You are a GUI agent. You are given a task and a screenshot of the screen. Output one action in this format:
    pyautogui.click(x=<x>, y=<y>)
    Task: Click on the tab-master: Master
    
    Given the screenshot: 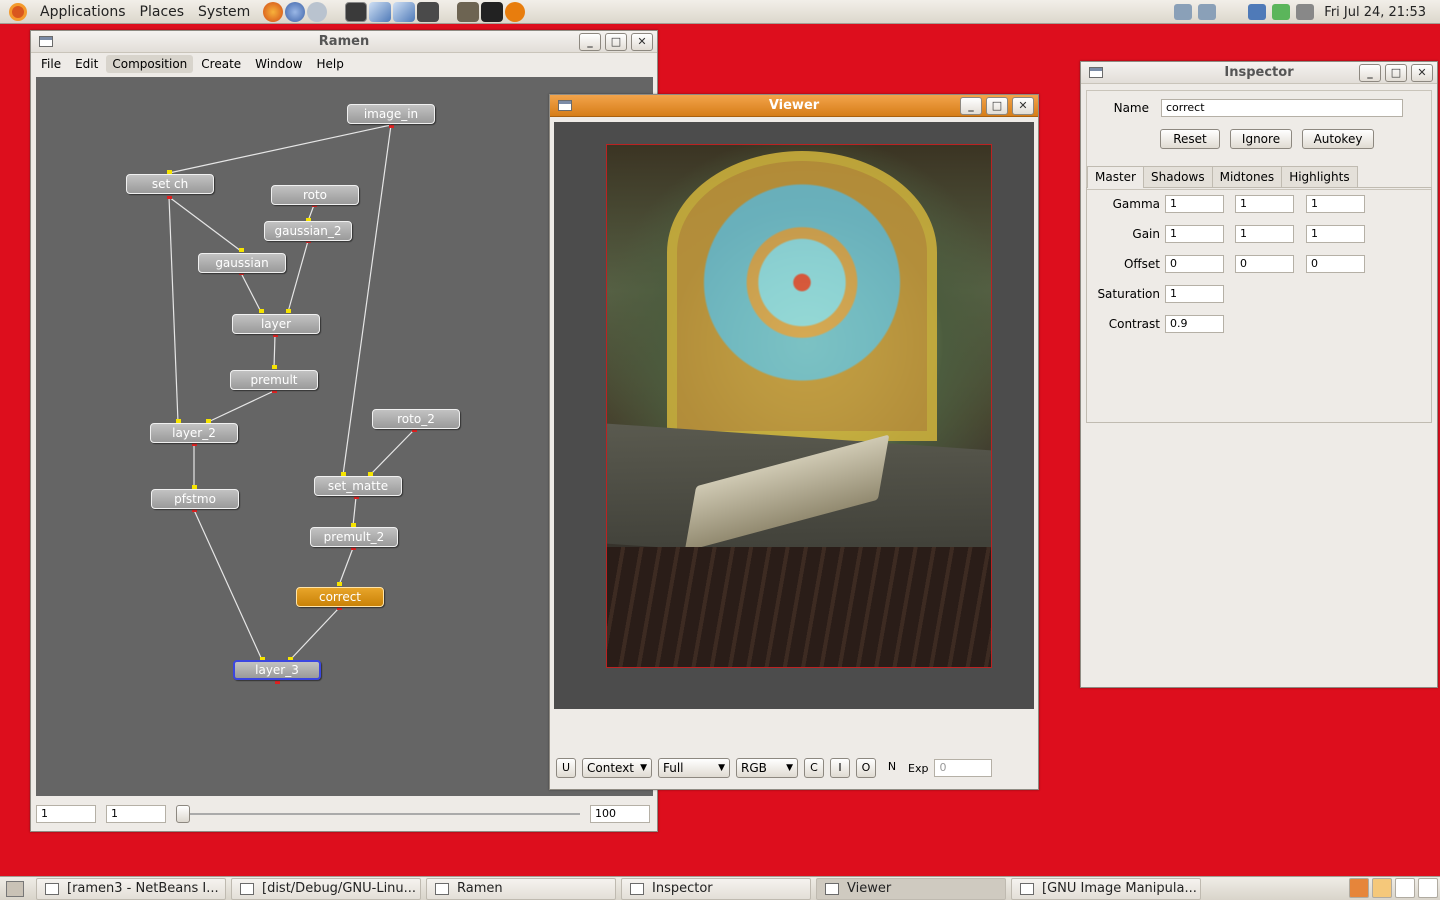 What is the action you would take?
    pyautogui.click(x=1115, y=177)
    